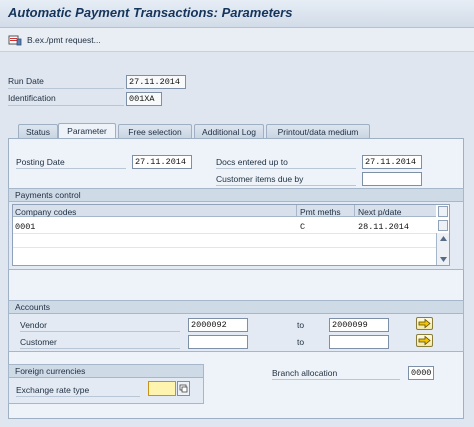  What do you see at coordinates (100, 343) in the screenshot?
I see `customer-label: Customer` at bounding box center [100, 343].